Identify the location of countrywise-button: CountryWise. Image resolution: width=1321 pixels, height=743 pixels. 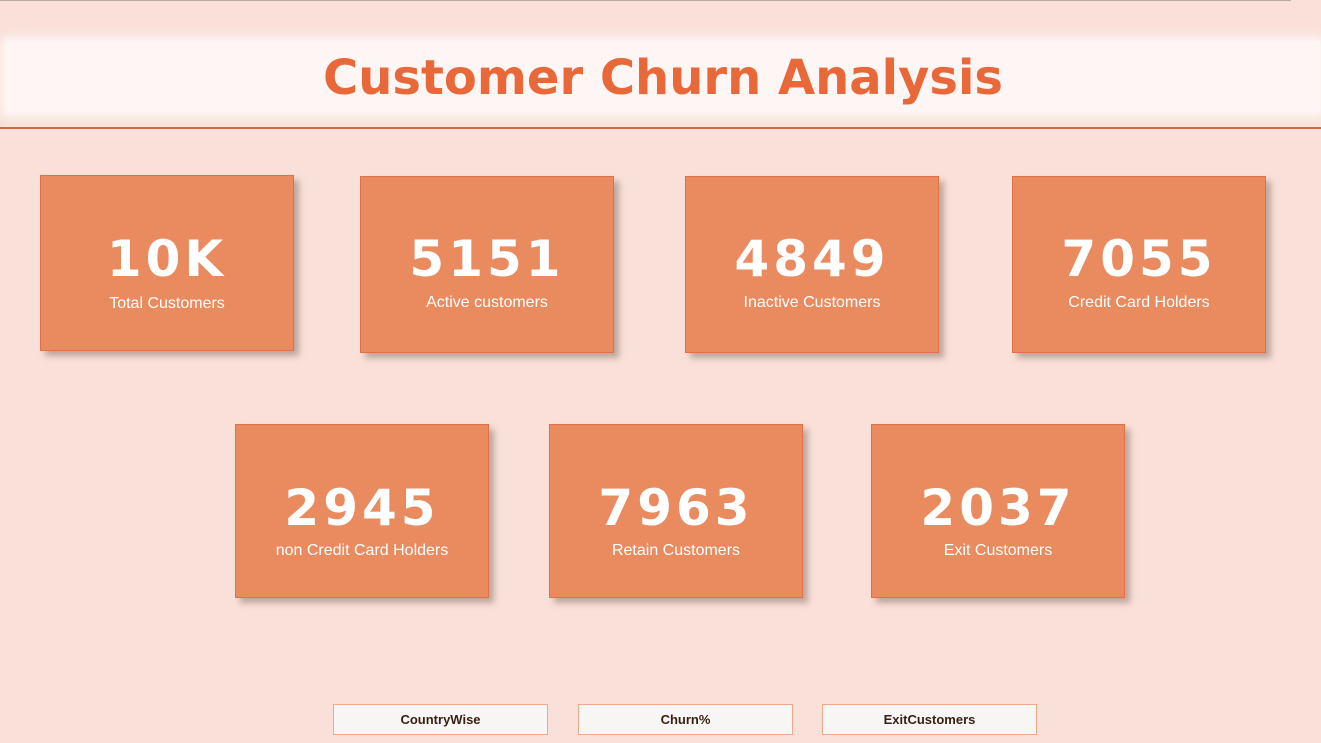
(440, 719).